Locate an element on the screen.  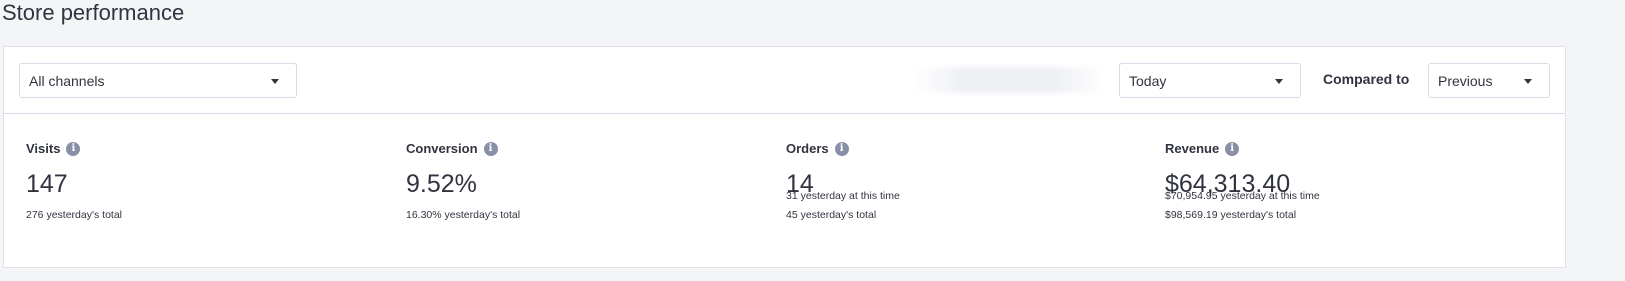
period-select-value: Today is located at coordinates (1148, 81).